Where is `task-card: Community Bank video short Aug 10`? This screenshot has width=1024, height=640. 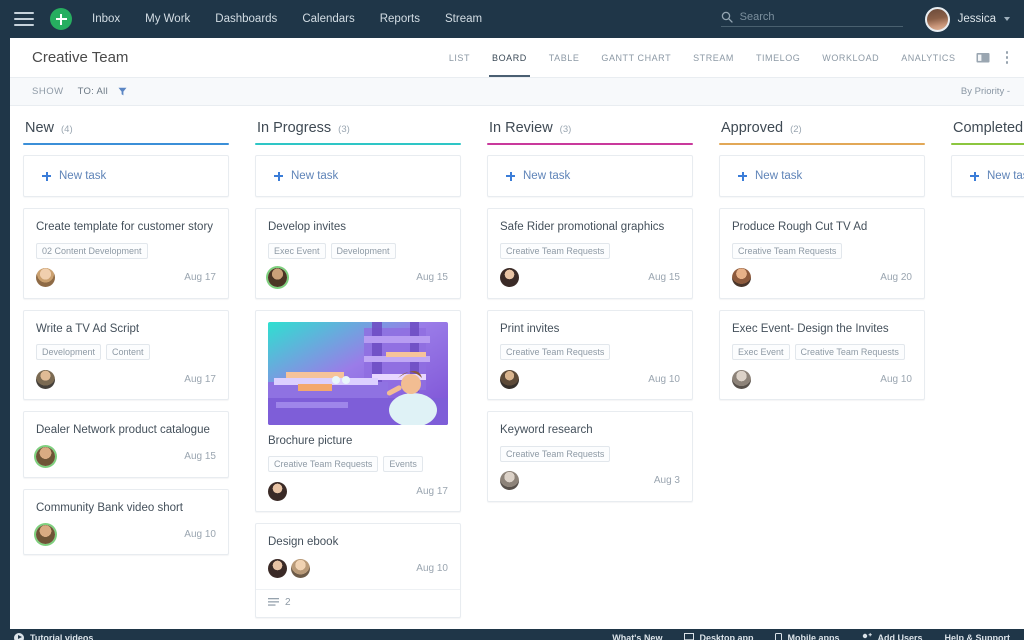 task-card: Community Bank video short Aug 10 is located at coordinates (126, 522).